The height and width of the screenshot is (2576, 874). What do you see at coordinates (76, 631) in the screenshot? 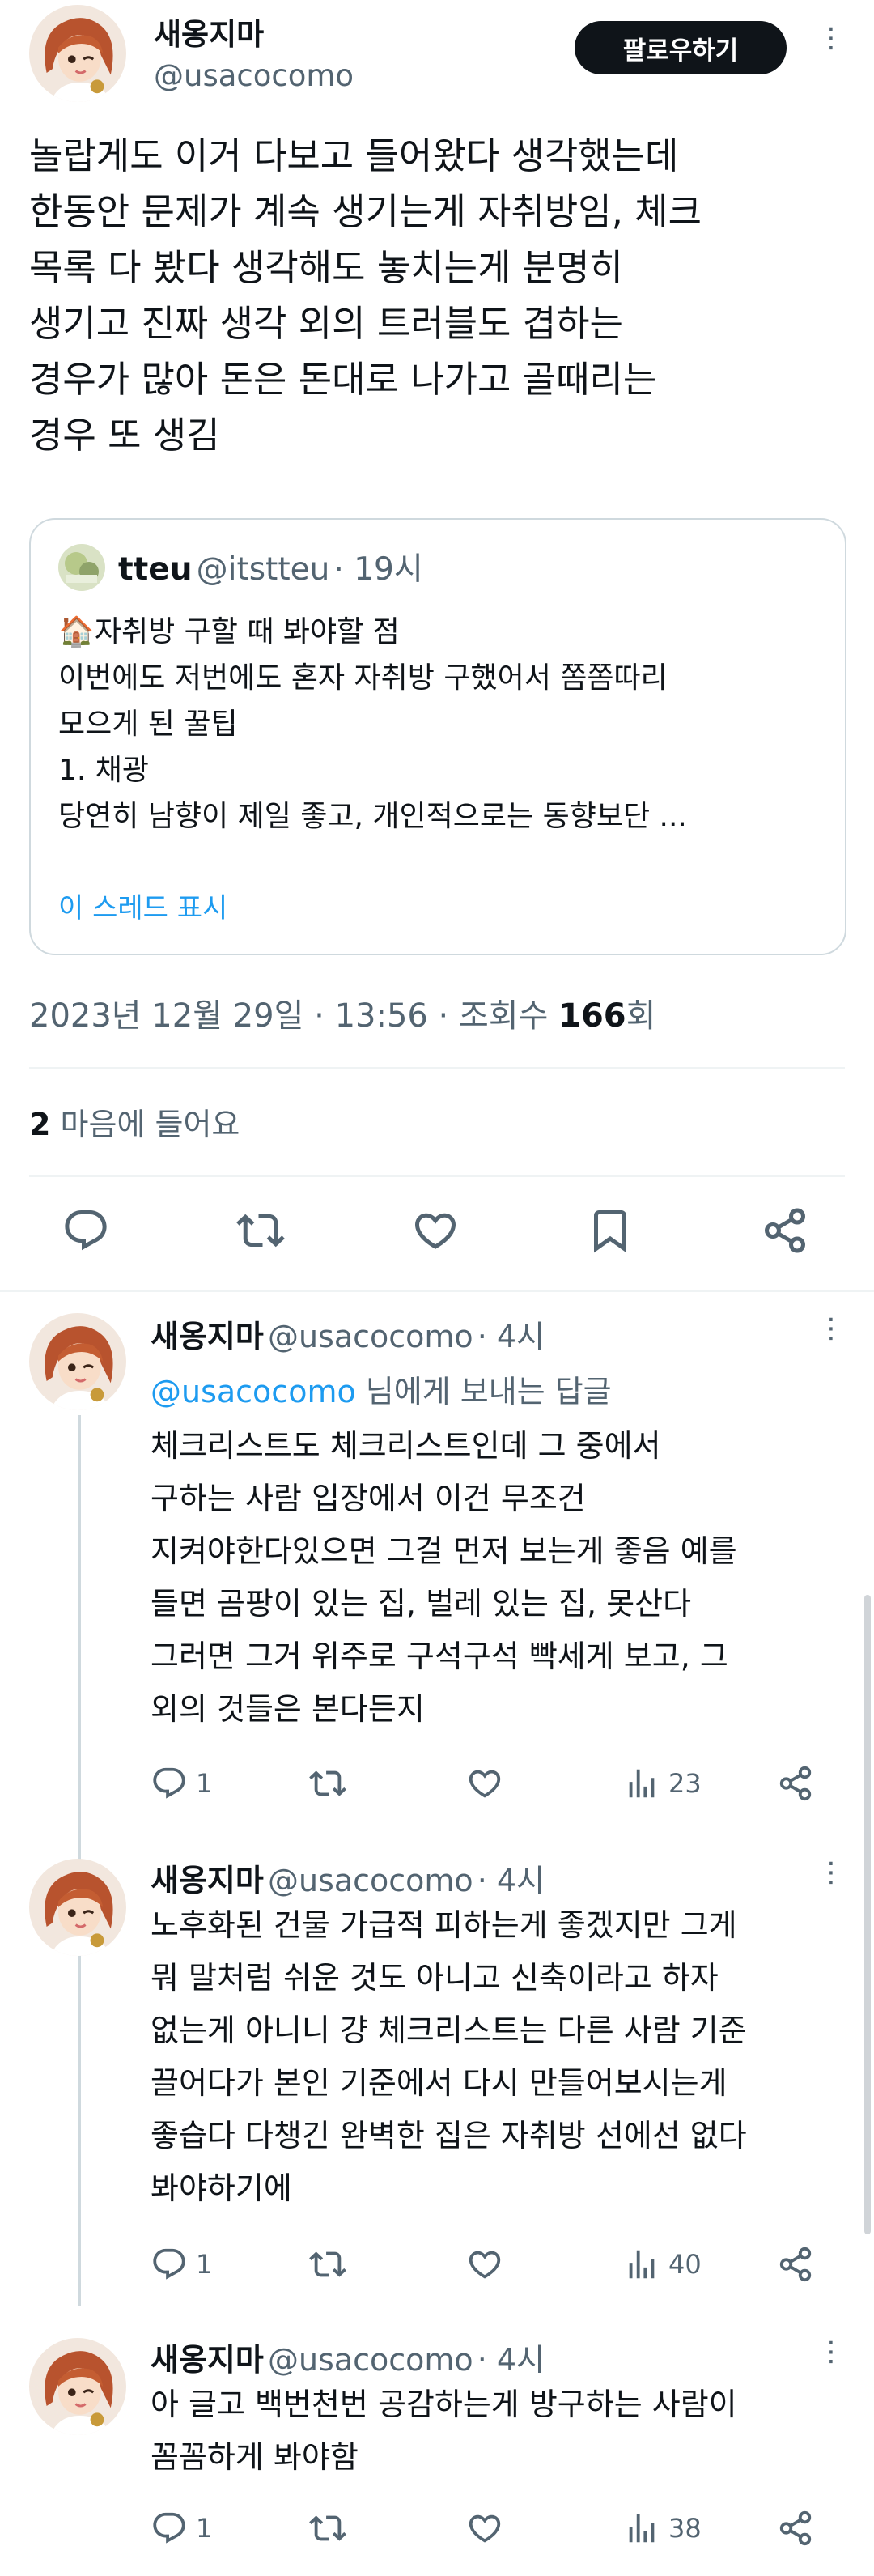
I see `house-emoji-icon: 🏠` at bounding box center [76, 631].